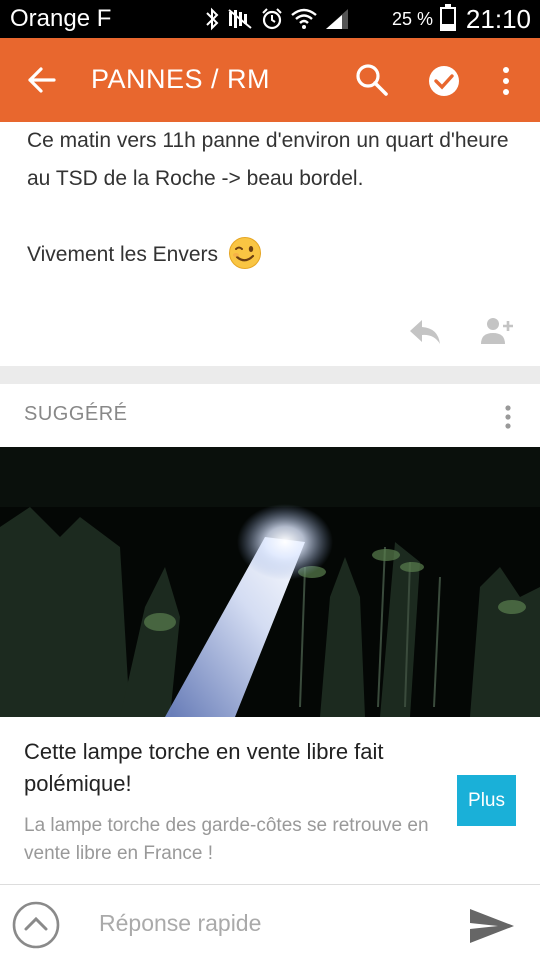 The width and height of the screenshot is (540, 960). Describe the element at coordinates (486, 800) in the screenshot. I see `plus-button: Plus` at that location.